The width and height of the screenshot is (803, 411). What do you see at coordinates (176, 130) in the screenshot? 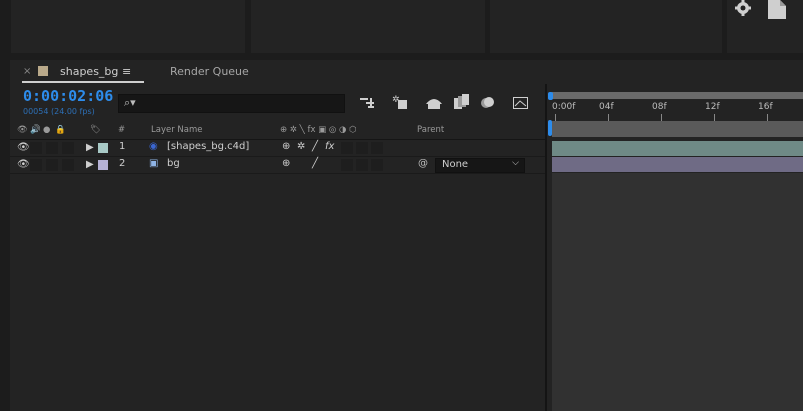
I see `layer-name-column: Layer Name` at bounding box center [176, 130].